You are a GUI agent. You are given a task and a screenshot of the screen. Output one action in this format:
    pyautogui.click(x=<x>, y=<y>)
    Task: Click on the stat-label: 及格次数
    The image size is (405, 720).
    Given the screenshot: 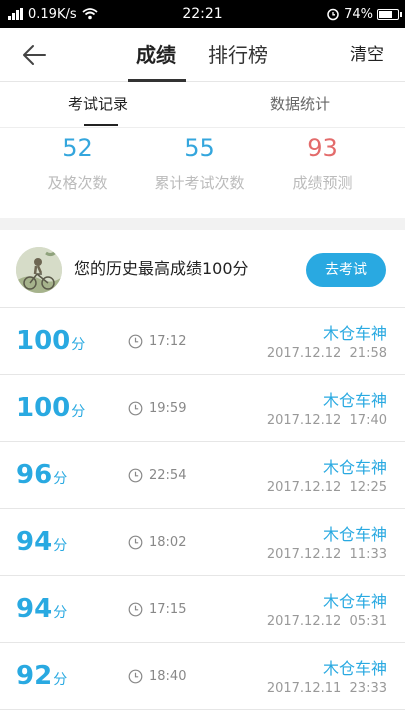 What is the action you would take?
    pyautogui.click(x=77, y=183)
    